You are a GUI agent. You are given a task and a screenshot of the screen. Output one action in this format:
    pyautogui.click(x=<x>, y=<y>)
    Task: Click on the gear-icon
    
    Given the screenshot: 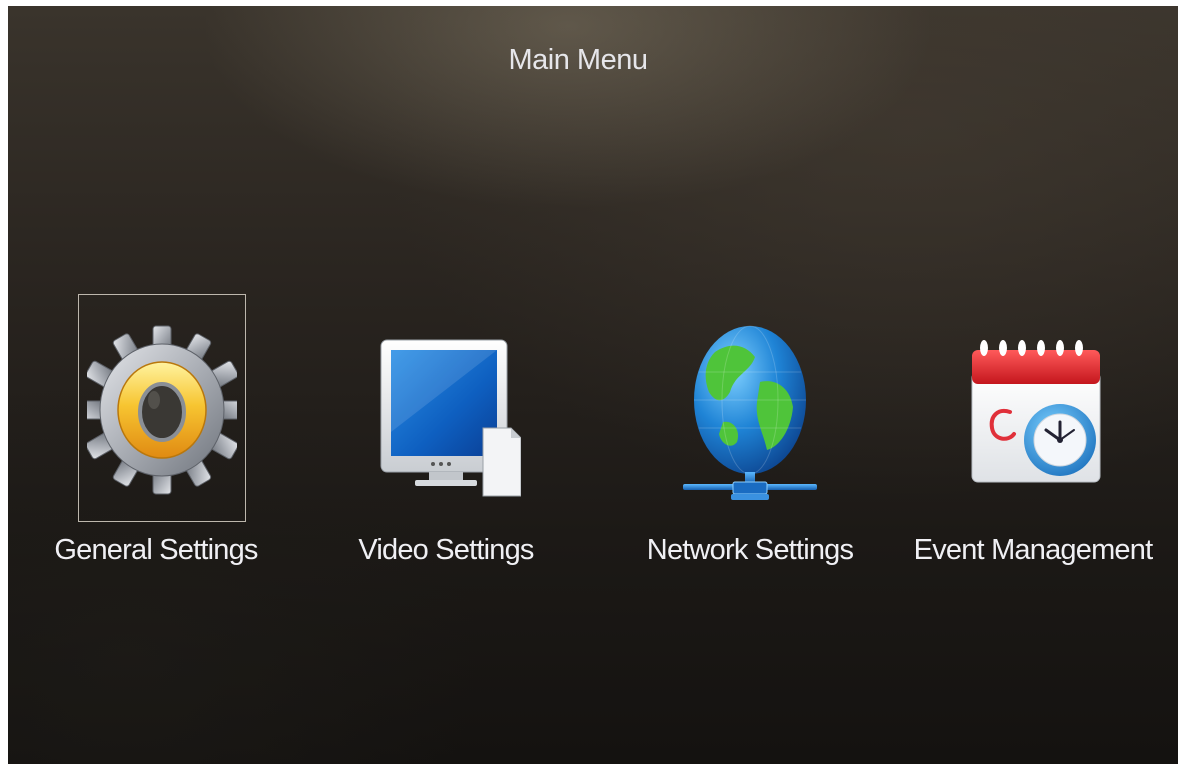 What is the action you would take?
    pyautogui.click(x=162, y=407)
    